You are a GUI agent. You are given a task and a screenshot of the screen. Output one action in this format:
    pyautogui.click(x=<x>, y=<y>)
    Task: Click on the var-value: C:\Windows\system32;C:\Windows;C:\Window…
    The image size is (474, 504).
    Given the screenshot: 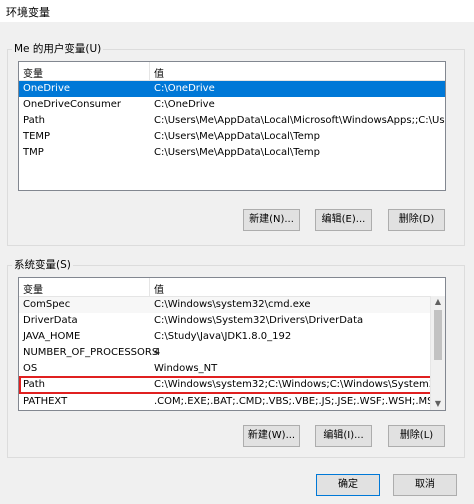 What is the action you would take?
    pyautogui.click(x=300, y=384)
    